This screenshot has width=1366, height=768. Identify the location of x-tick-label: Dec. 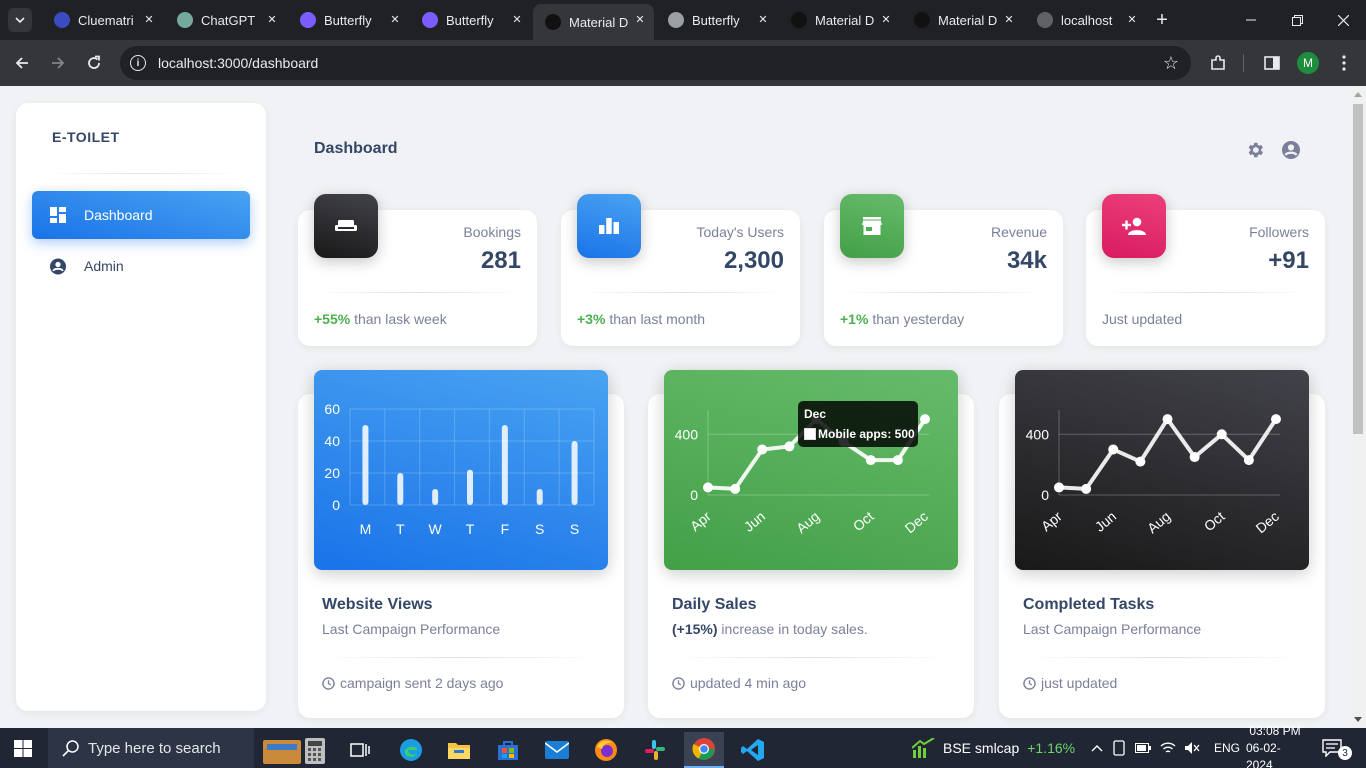
(916, 522).